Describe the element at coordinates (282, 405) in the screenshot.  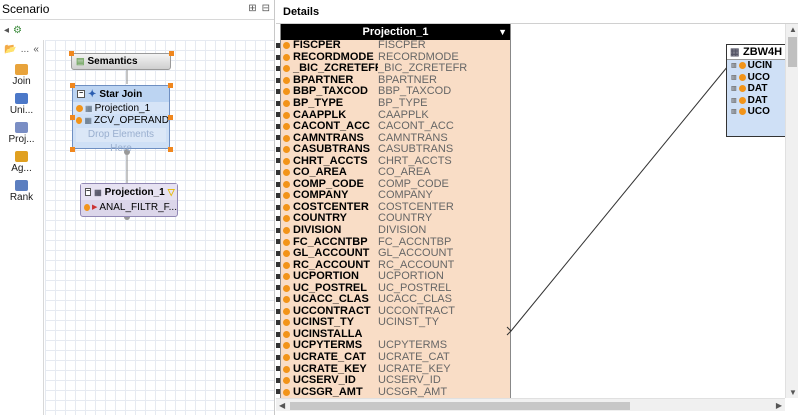
I see `scroll-left-icon: ◀` at that location.